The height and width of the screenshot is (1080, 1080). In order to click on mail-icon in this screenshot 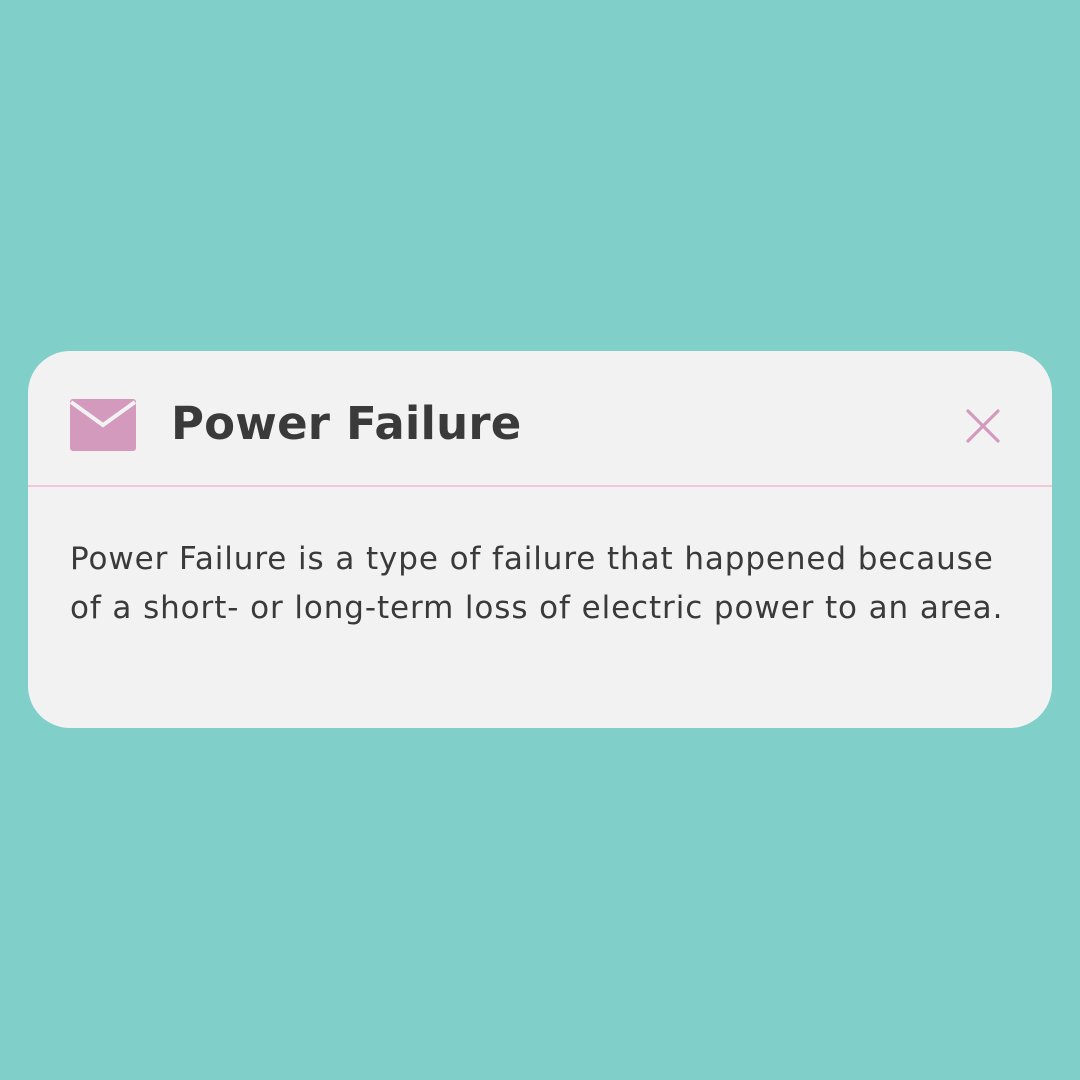, I will do `click(103, 425)`.